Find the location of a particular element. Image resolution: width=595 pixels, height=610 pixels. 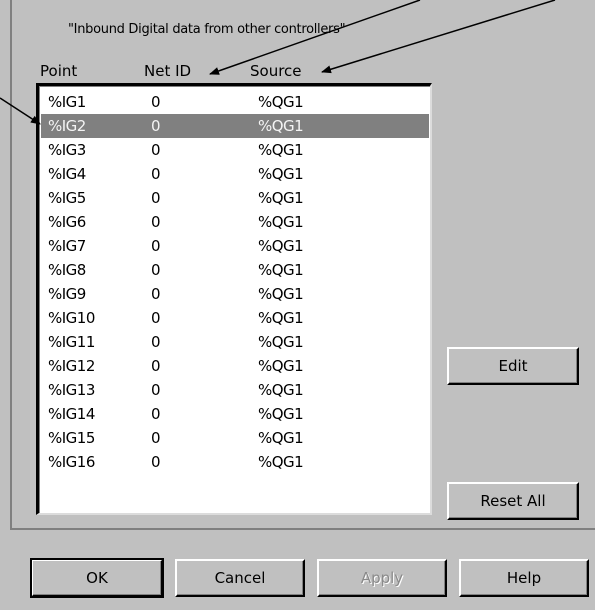

callout-arrow-net-id is located at coordinates (315, 37).